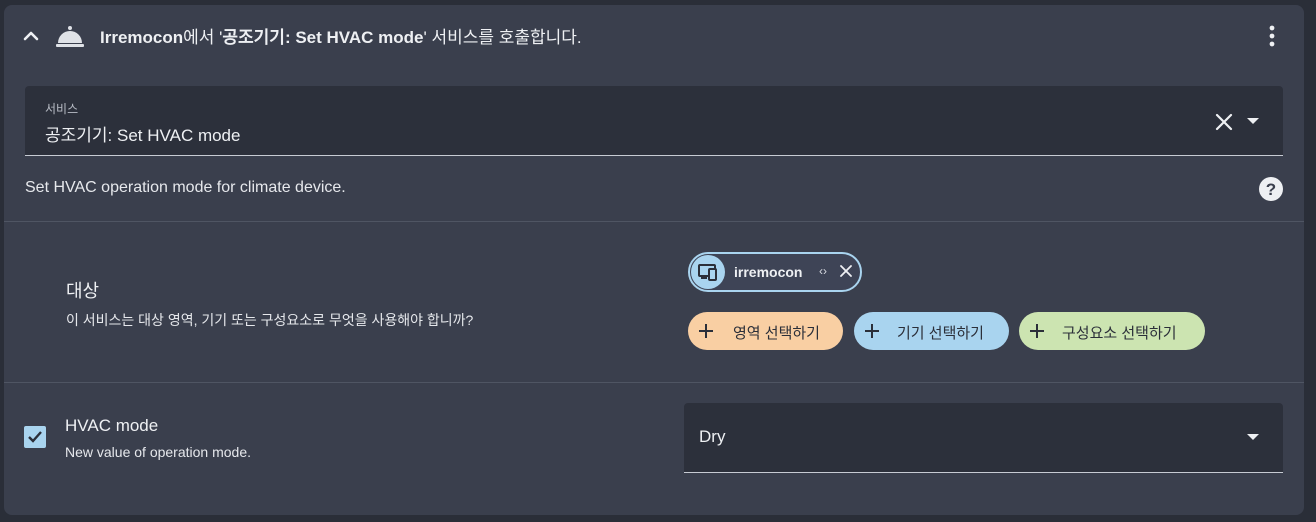 The image size is (1316, 522). I want to click on hvac-mode-checkbox, so click(35, 437).